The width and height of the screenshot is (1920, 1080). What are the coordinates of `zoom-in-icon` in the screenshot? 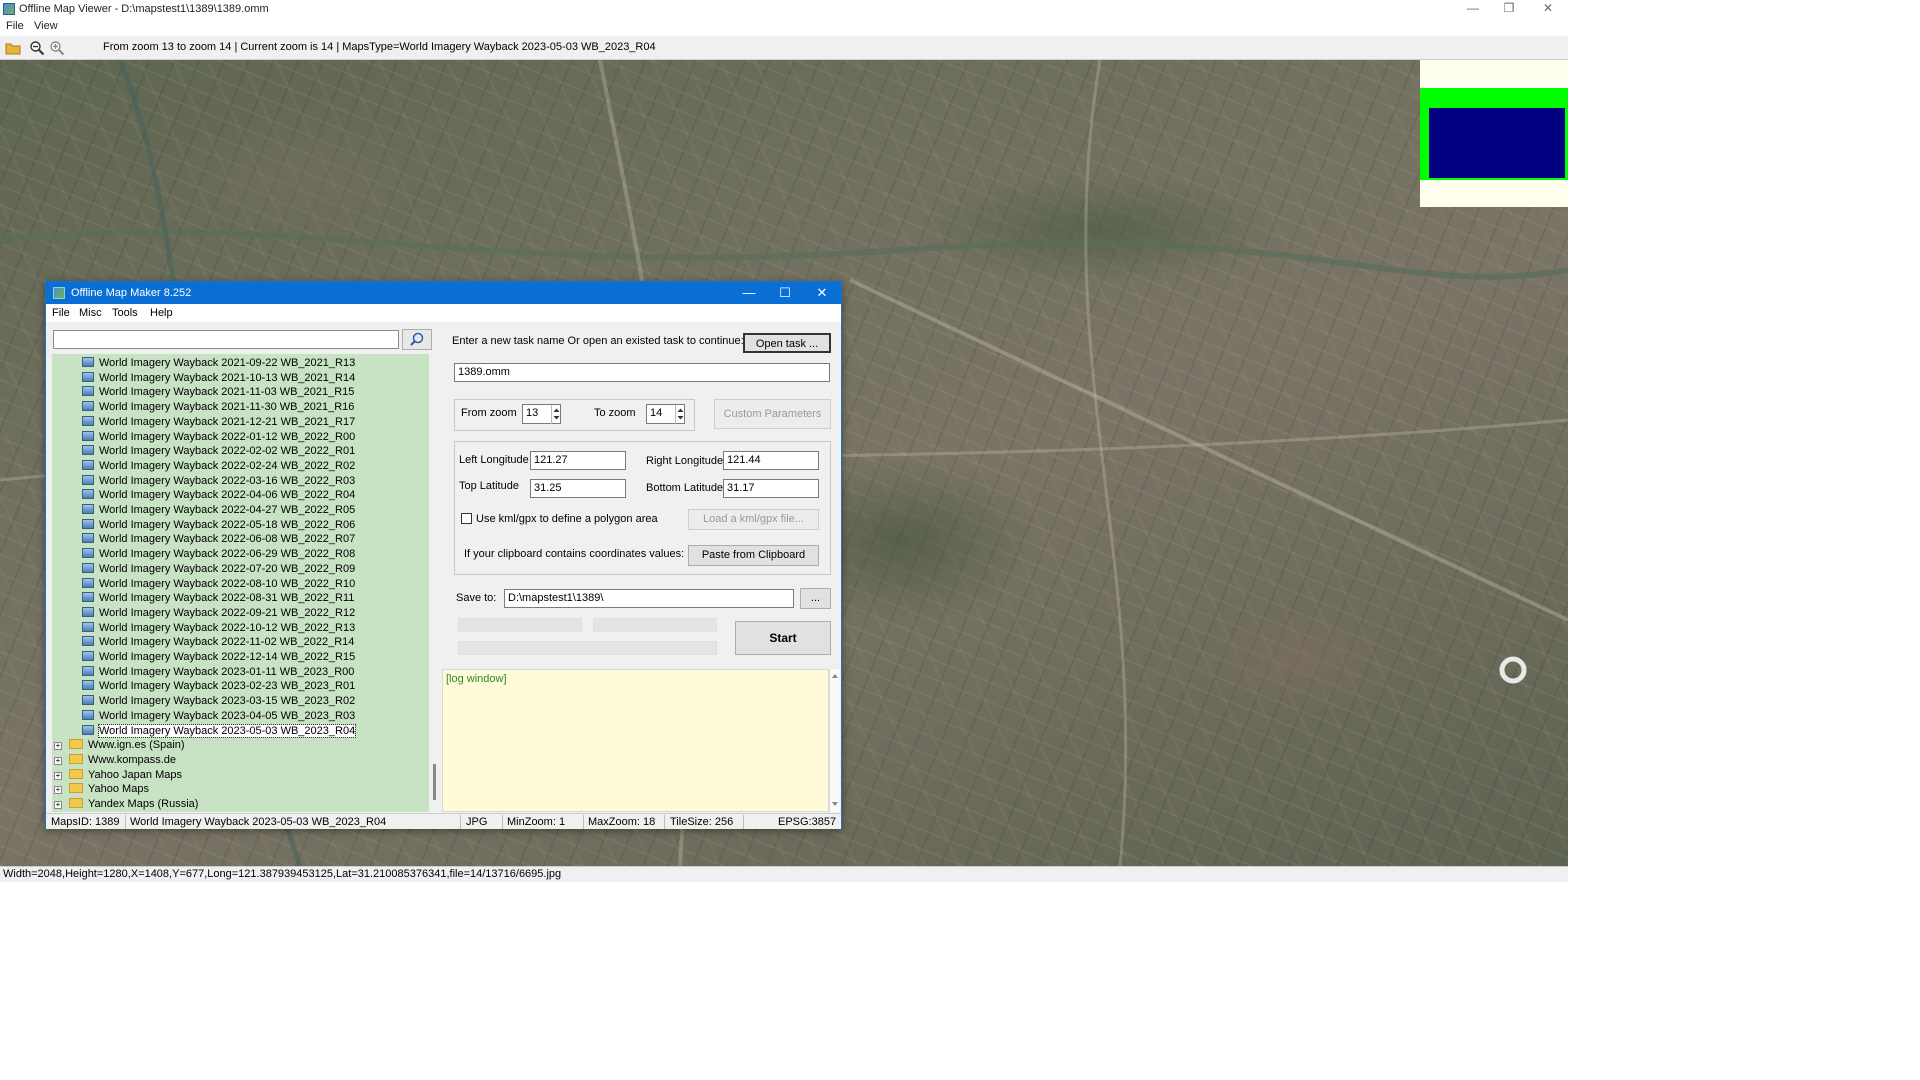 It's located at (57, 48).